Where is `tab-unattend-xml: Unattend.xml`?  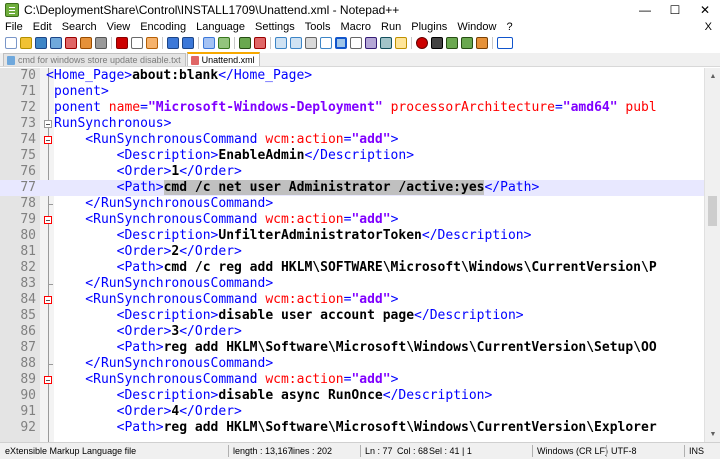 tab-unattend-xml: Unattend.xml is located at coordinates (223, 59).